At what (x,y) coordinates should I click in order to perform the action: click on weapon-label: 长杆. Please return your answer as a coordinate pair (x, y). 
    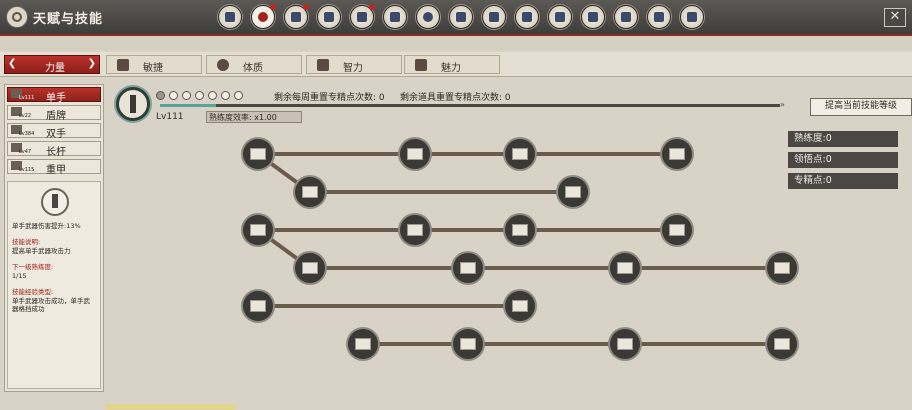
    Looking at the image, I should click on (56, 152).